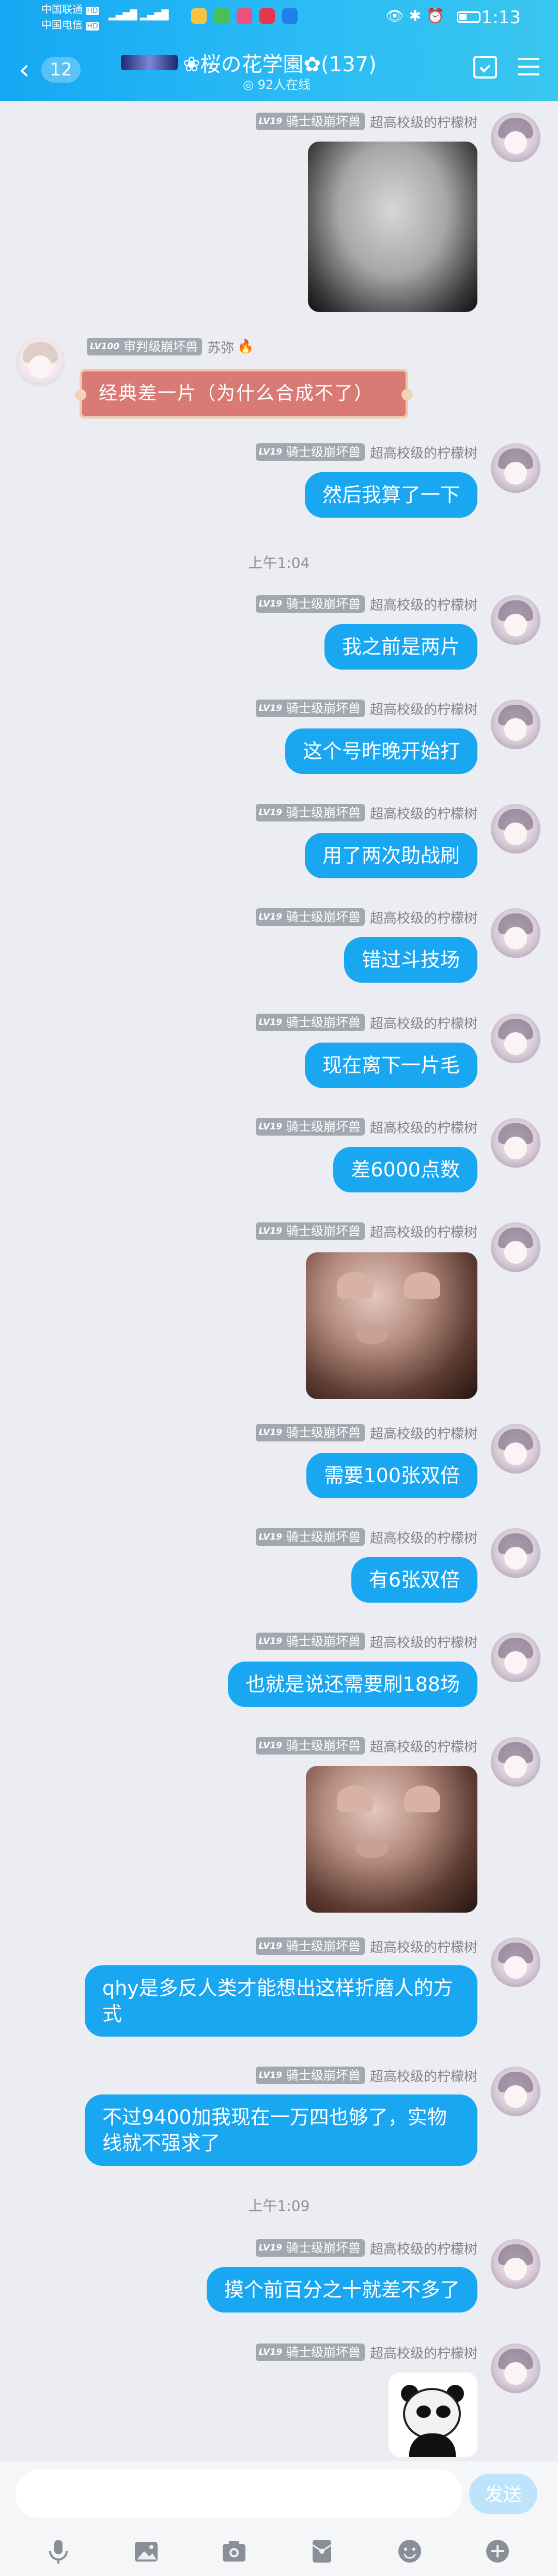 The image size is (558, 2576). Describe the element at coordinates (70, 25) in the screenshot. I see `status-carrier2: 中国电信 HD` at that location.